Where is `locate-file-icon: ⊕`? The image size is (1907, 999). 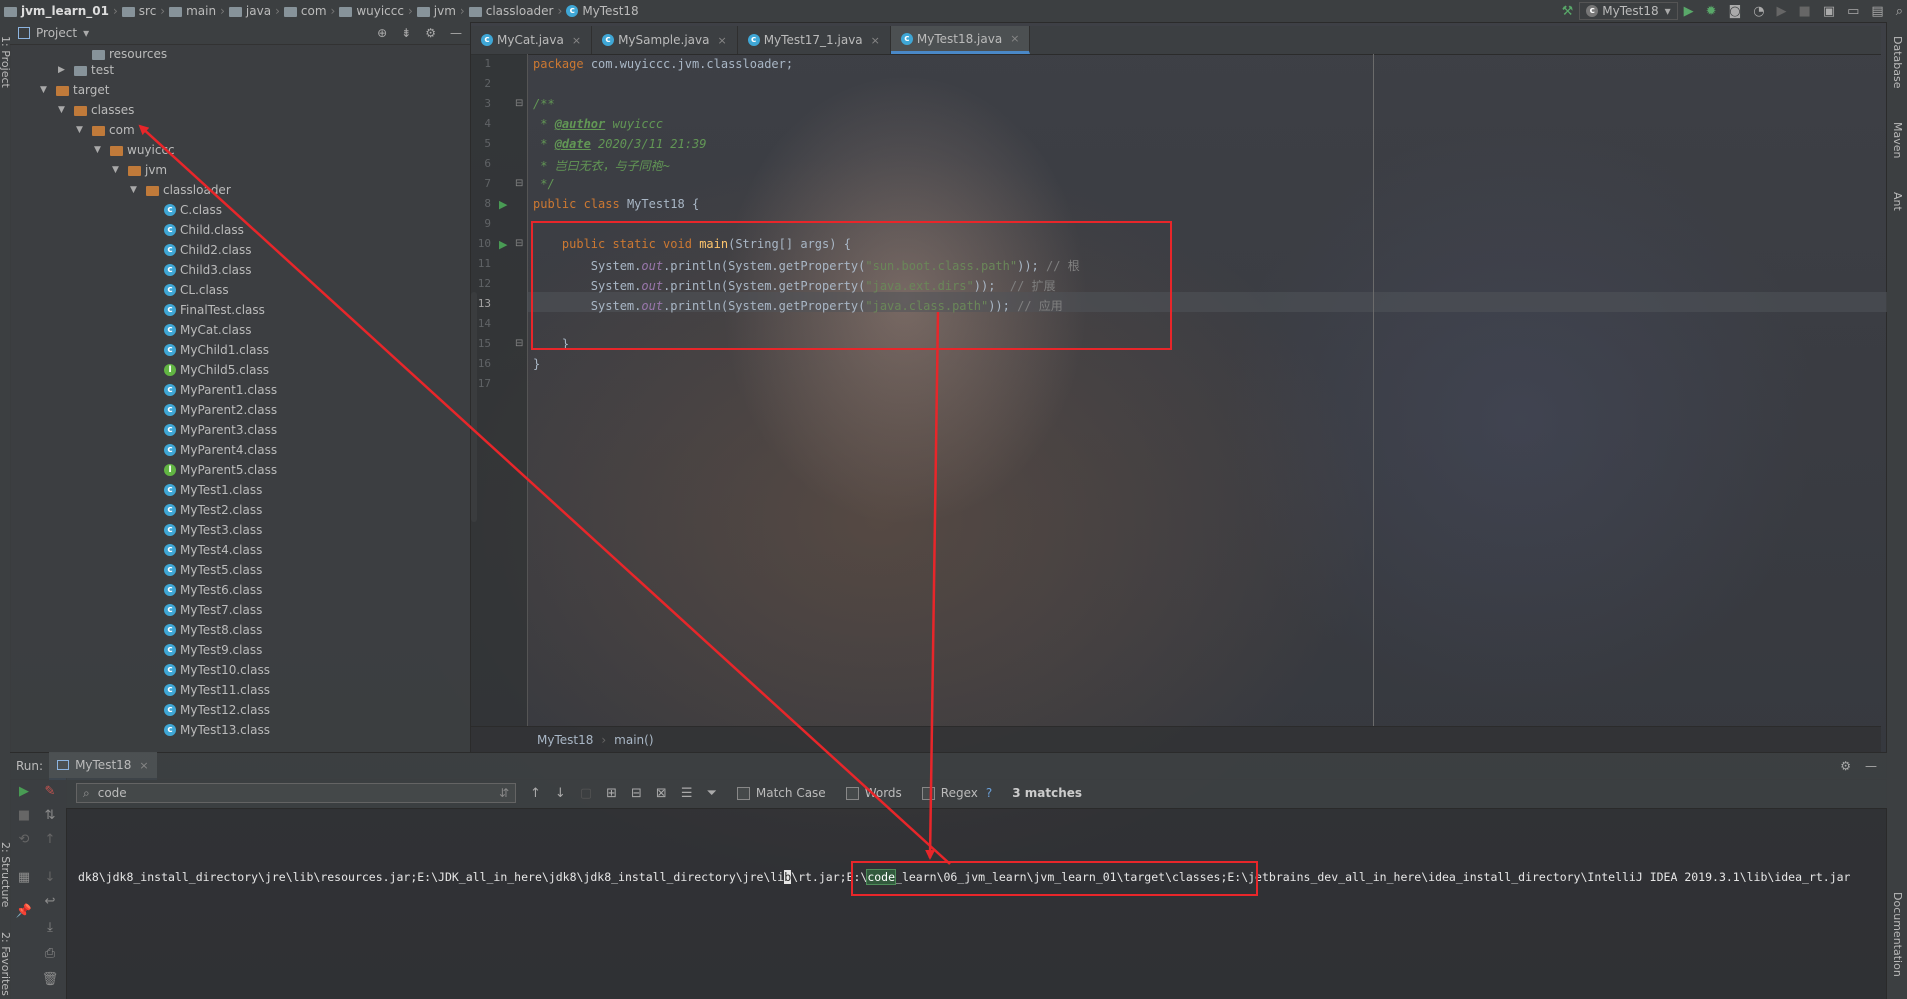
locate-file-icon: ⊕ is located at coordinates (382, 33).